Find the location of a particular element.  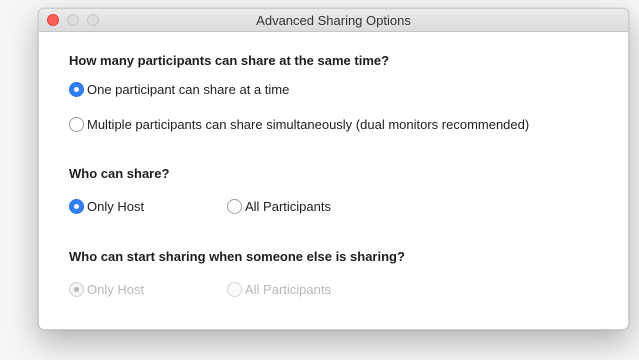

title-bar: Advanced Sharing Options is located at coordinates (333, 20).